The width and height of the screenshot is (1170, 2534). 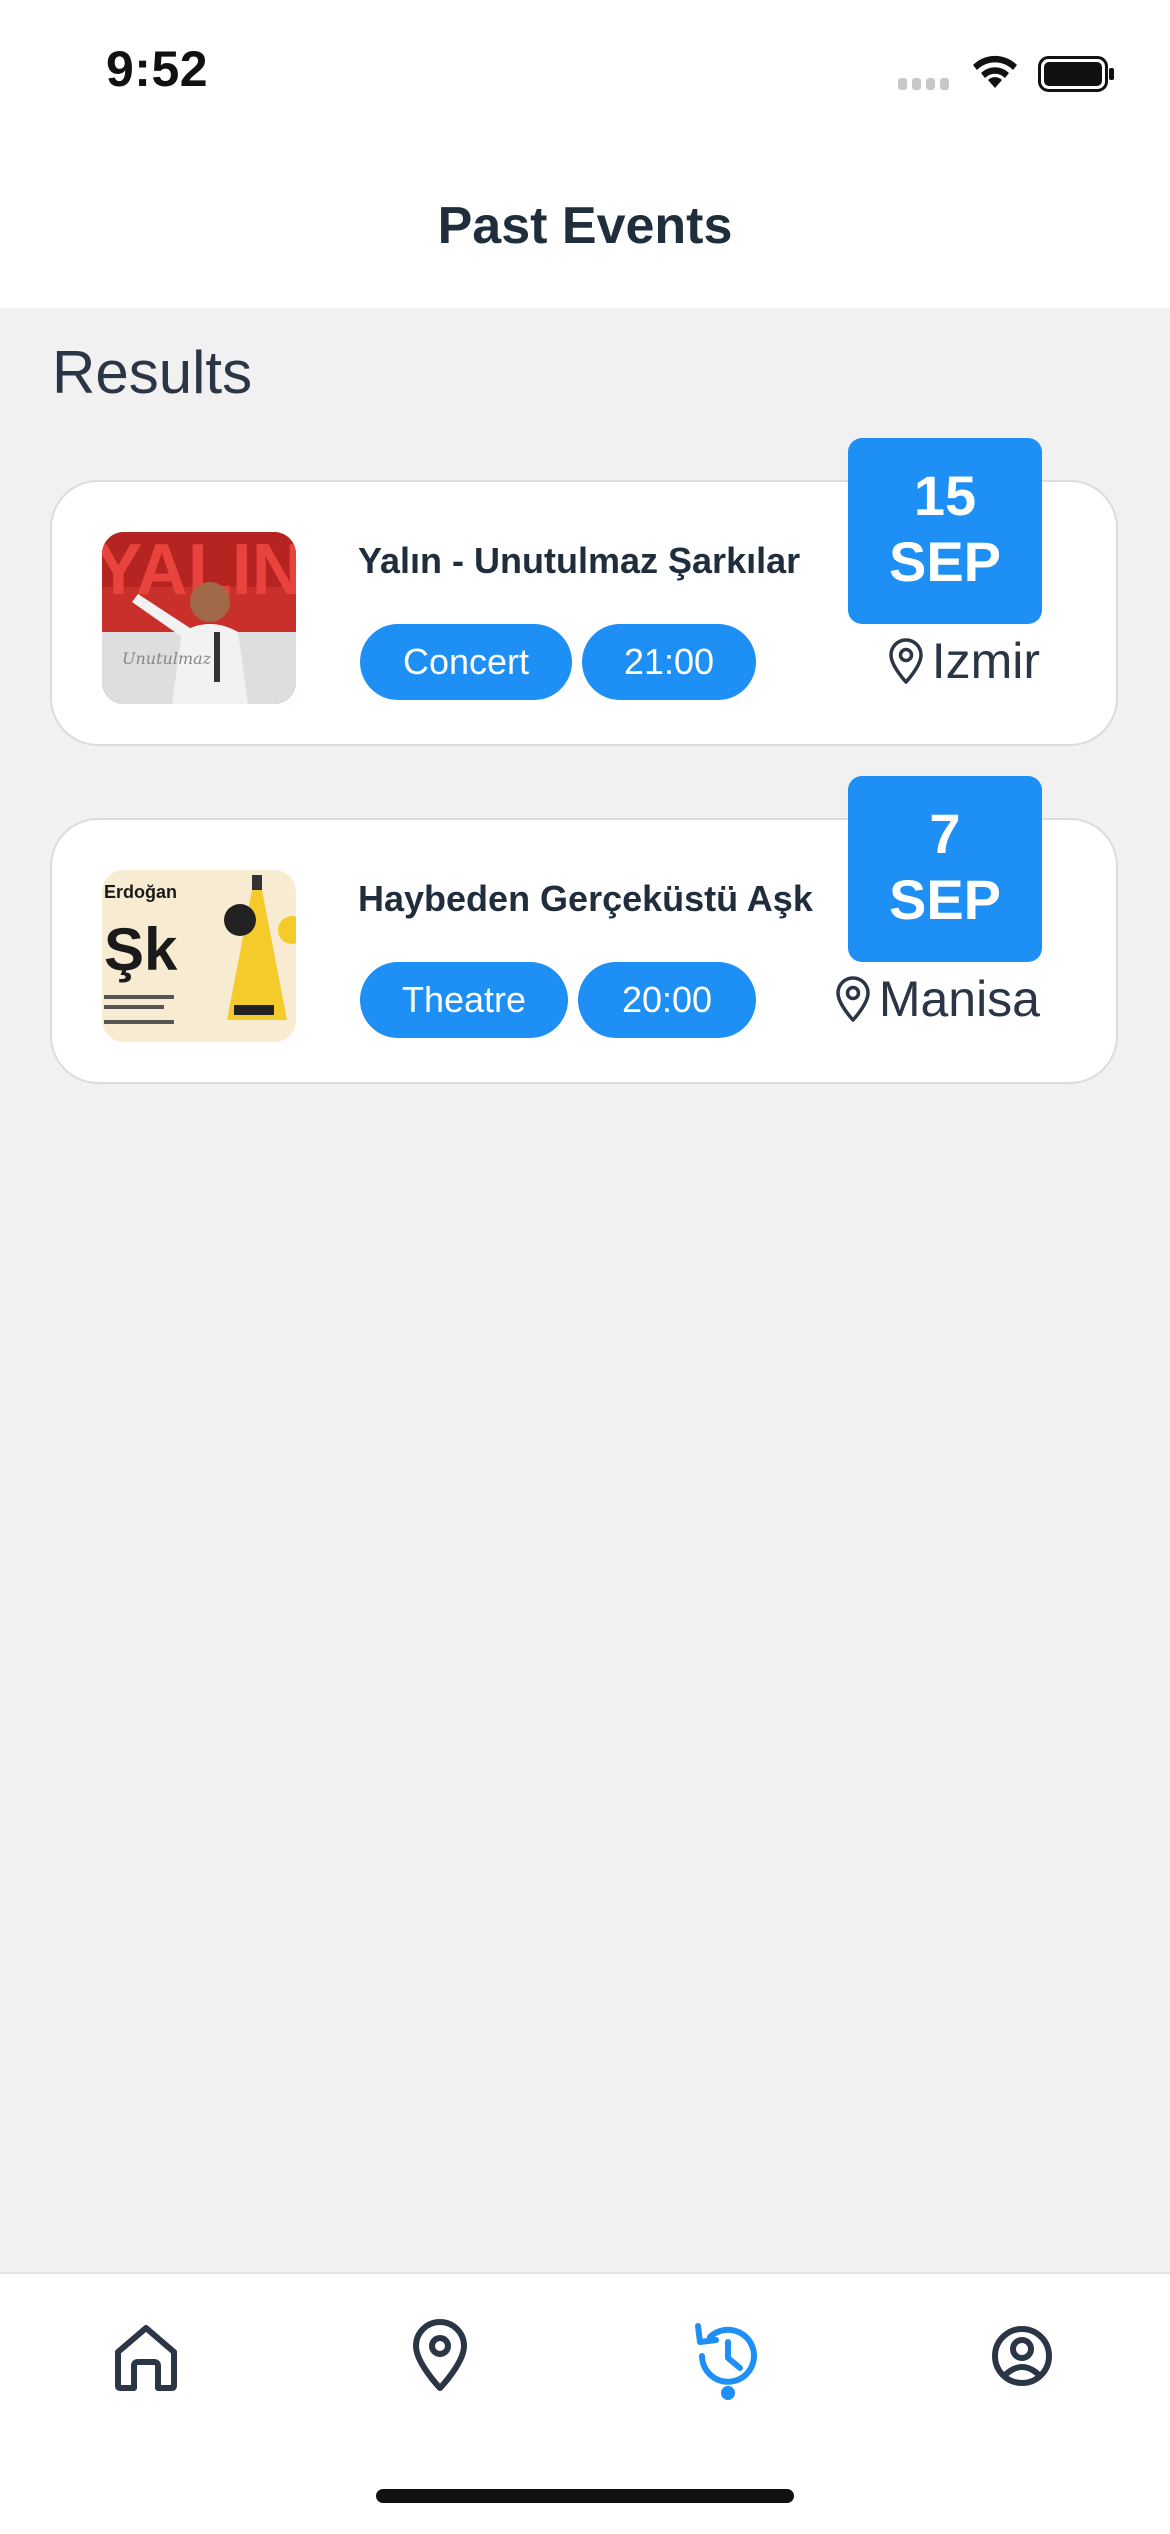 I want to click on navigation-header: Past Events, so click(x=585, y=229).